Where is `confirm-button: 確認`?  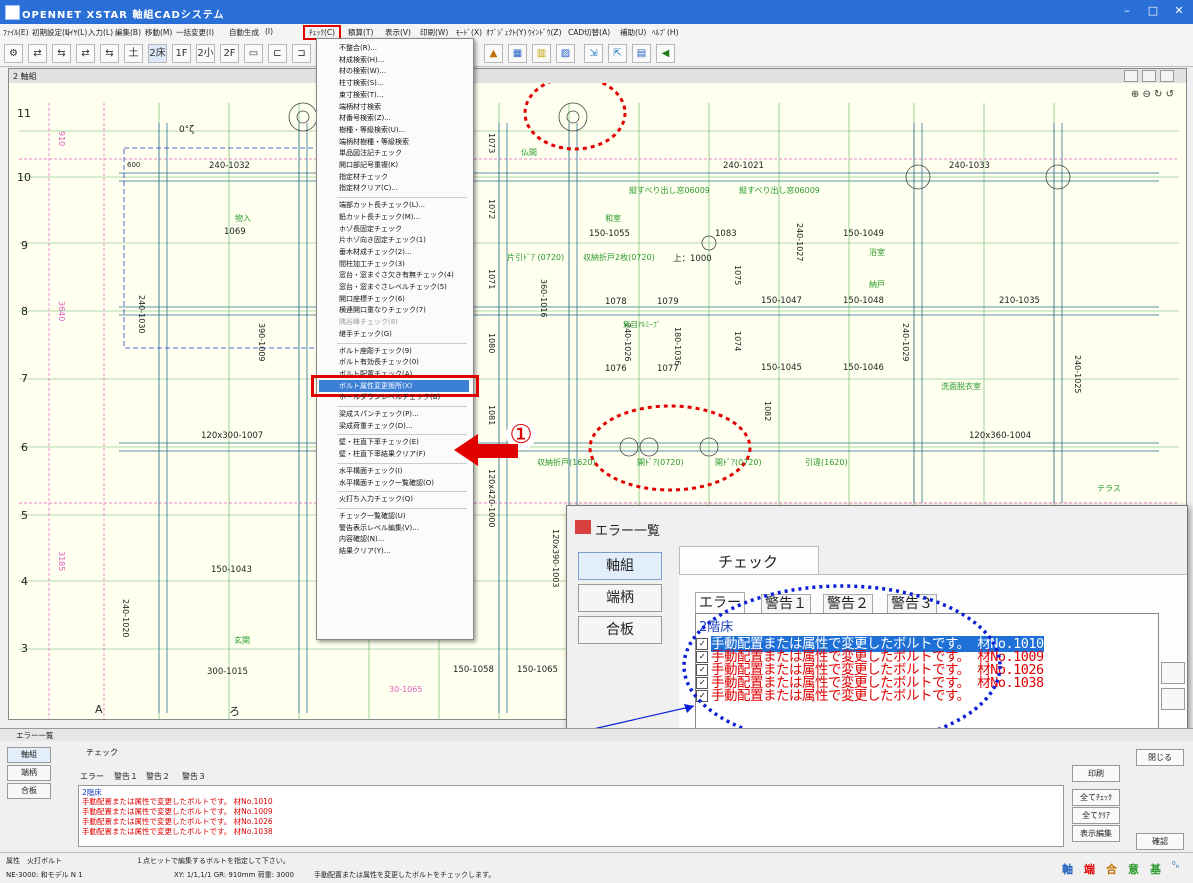 confirm-button: 確認 is located at coordinates (1160, 841).